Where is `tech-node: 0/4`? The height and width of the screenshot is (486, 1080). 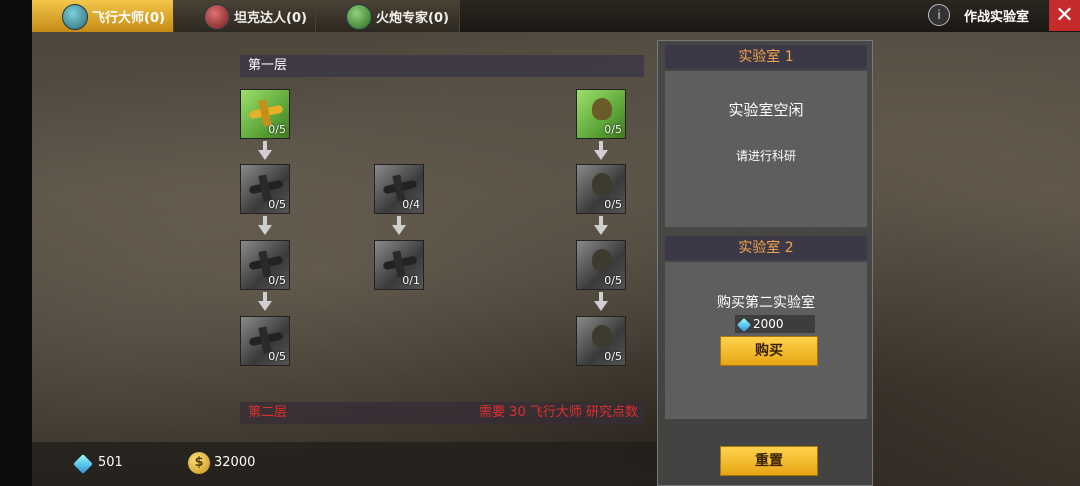
tech-node: 0/4 is located at coordinates (399, 189).